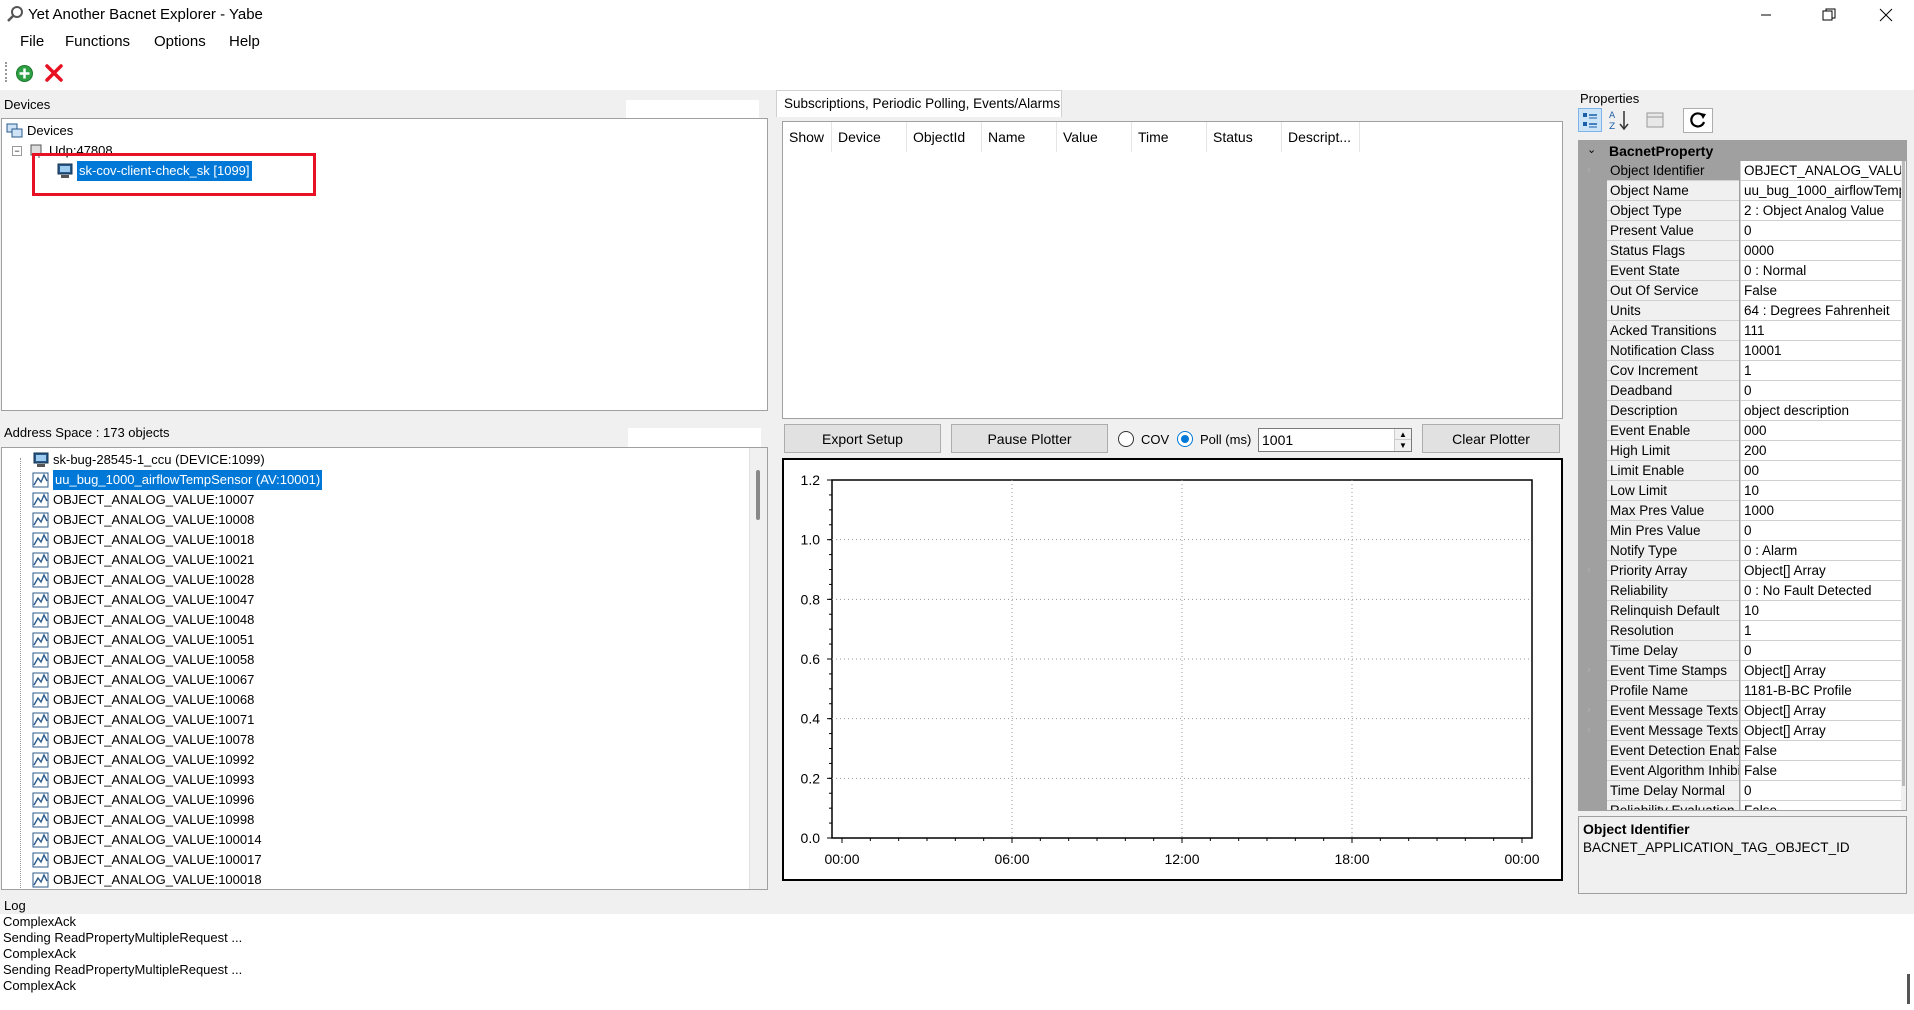 The image size is (1914, 1010). I want to click on poll-interval-stepper: ▲ ▼, so click(1335, 440).